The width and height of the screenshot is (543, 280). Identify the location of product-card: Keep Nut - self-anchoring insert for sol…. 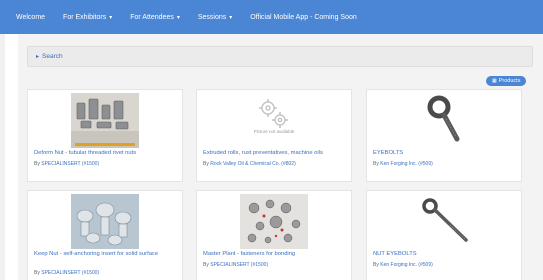
(105, 235).